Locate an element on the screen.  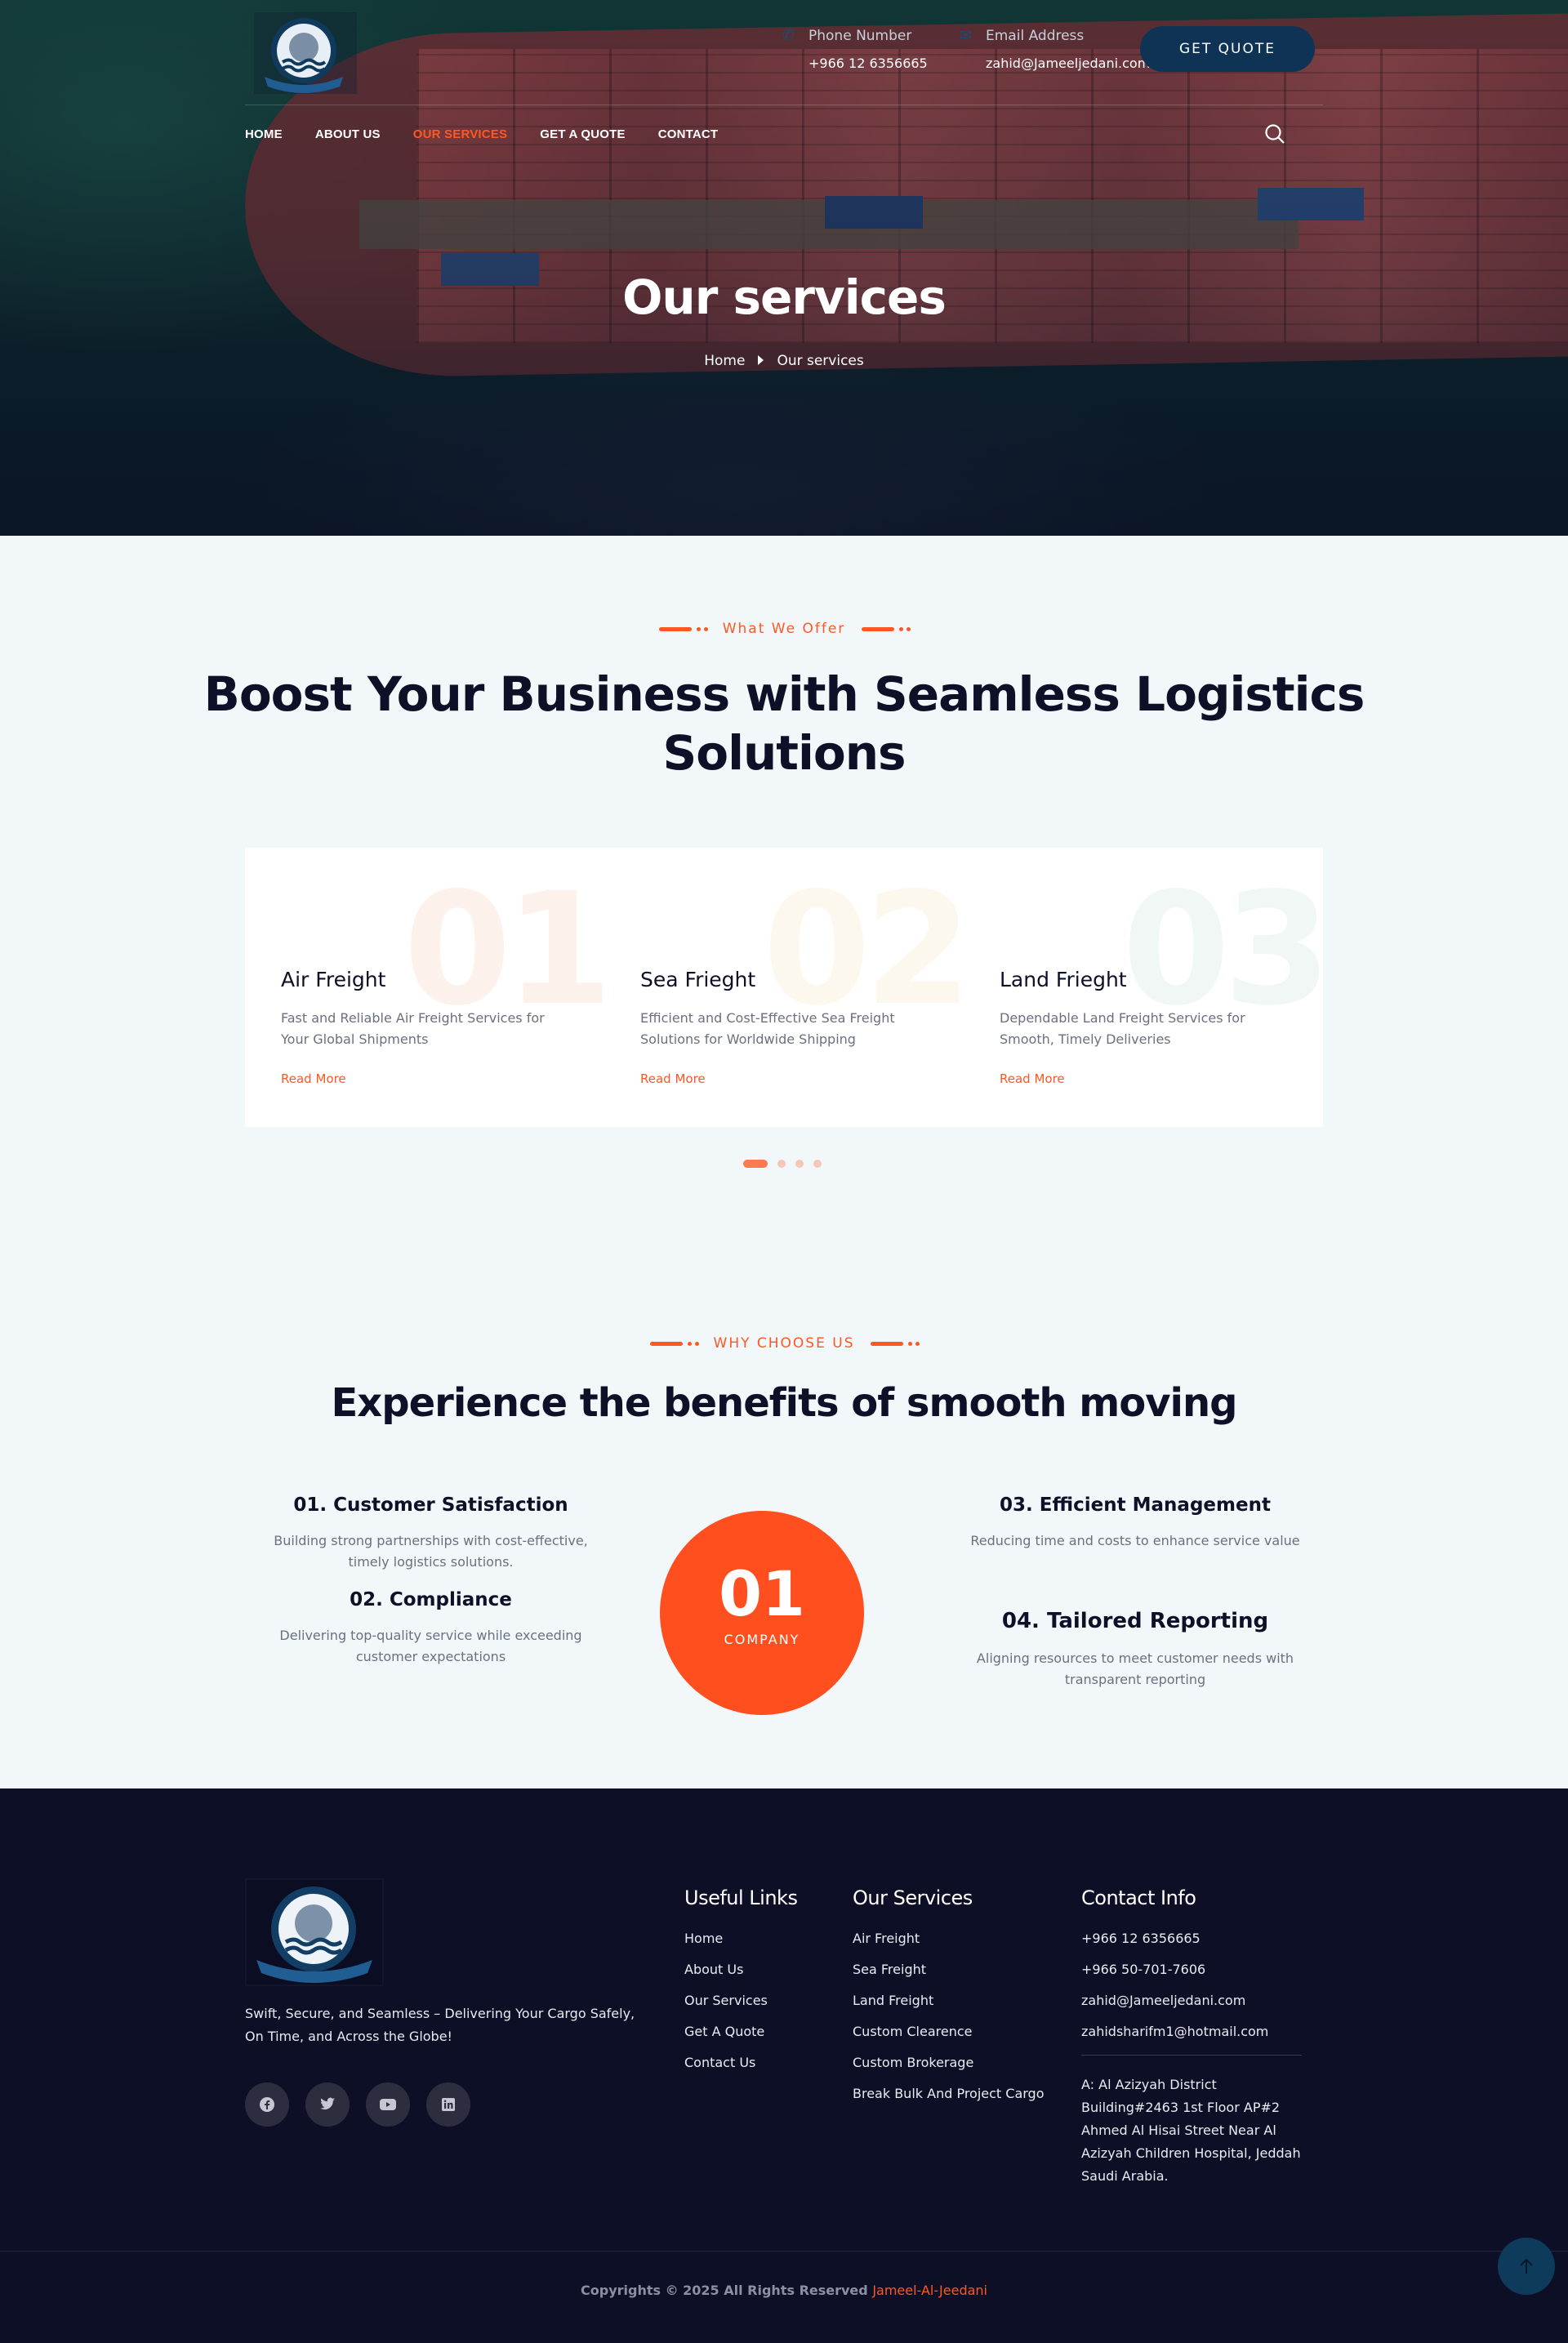
footer-service-link: Air Freight is located at coordinates (949, 1939).